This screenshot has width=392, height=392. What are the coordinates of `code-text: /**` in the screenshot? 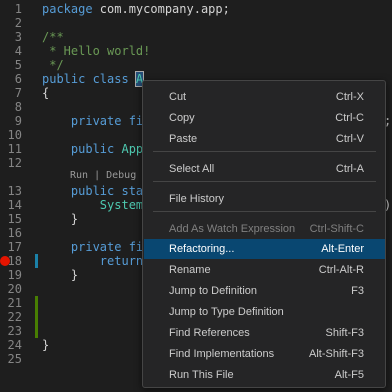 It's located at (53, 37).